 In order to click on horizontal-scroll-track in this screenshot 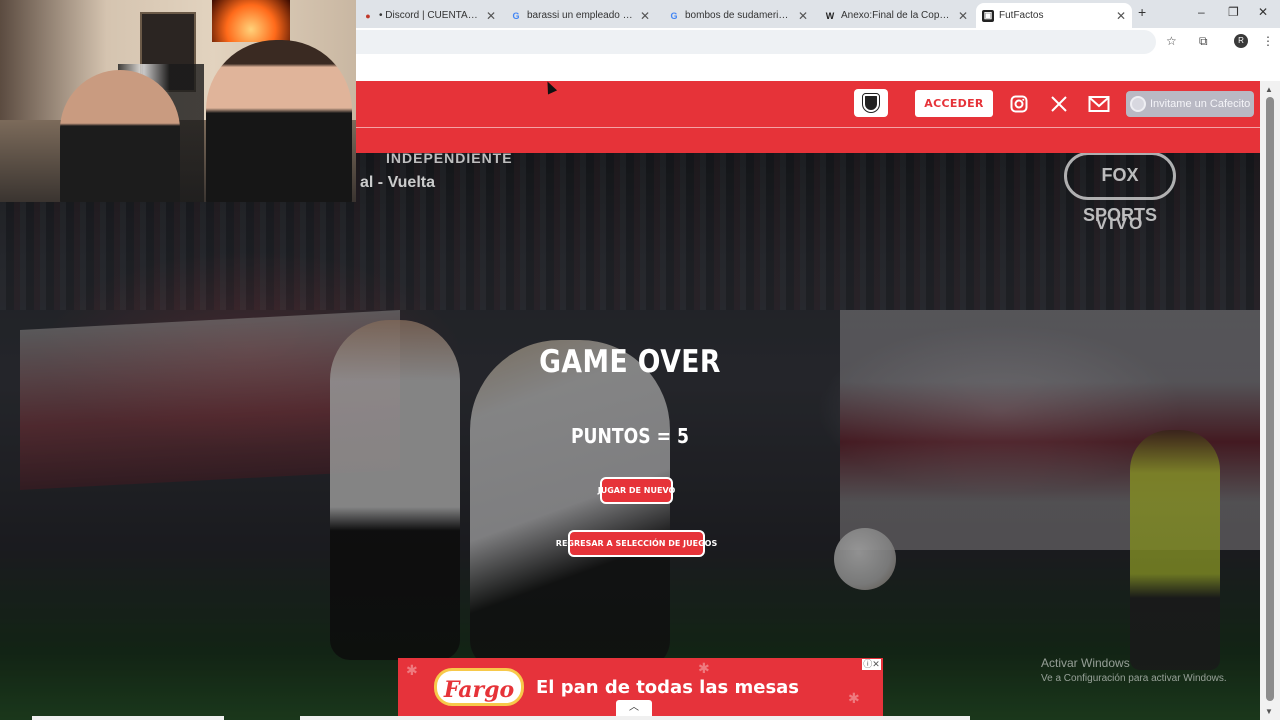, I will do `click(635, 718)`.